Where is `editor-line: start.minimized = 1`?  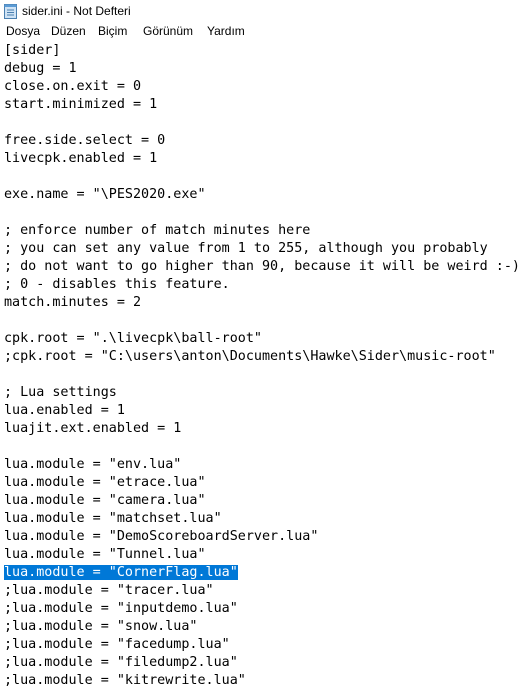 editor-line: start.minimized = 1 is located at coordinates (80, 105).